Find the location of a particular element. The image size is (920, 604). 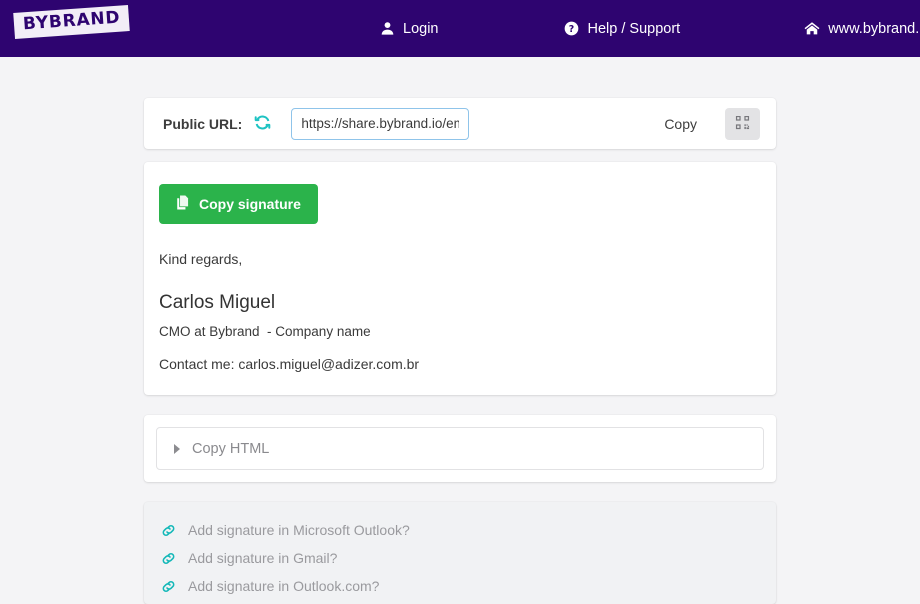

qr-code-icon is located at coordinates (742, 124).